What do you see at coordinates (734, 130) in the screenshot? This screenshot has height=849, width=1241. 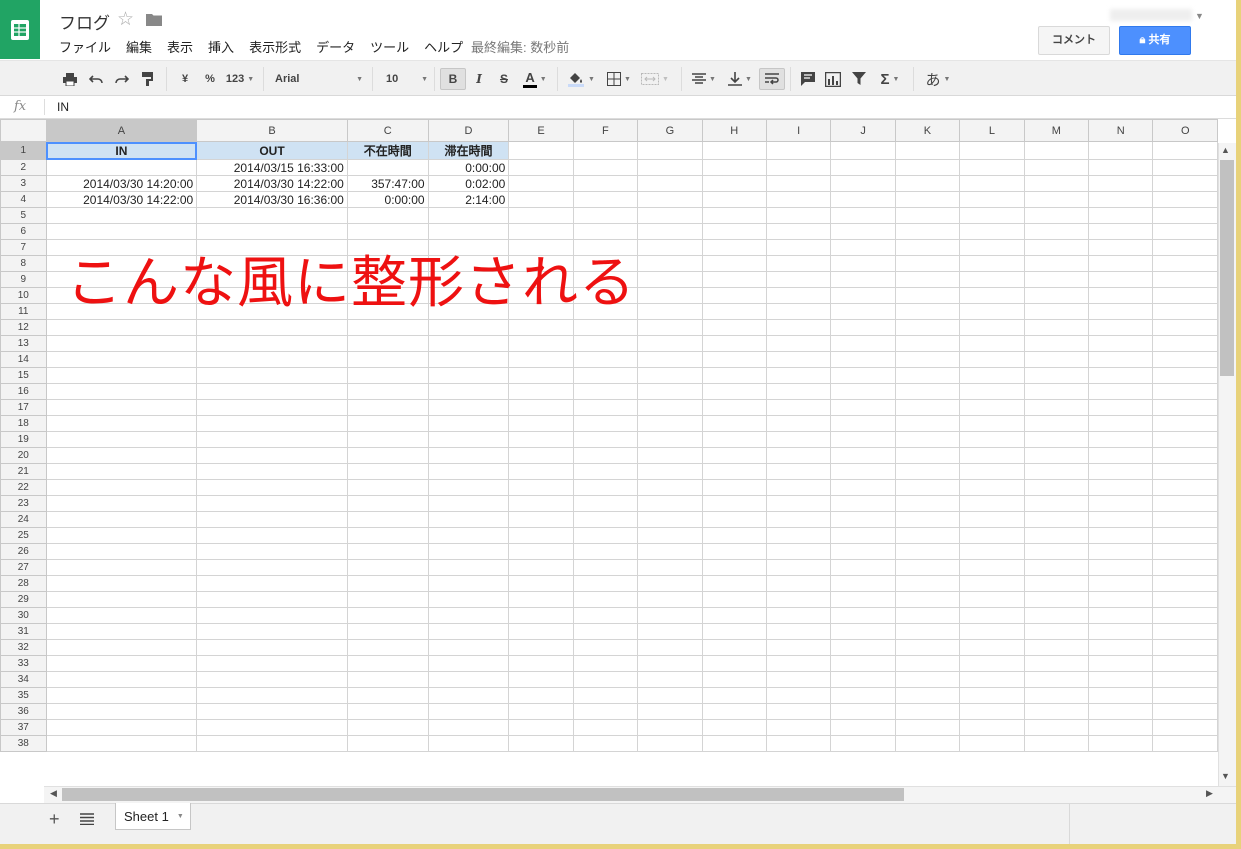 I see `column-header: H` at bounding box center [734, 130].